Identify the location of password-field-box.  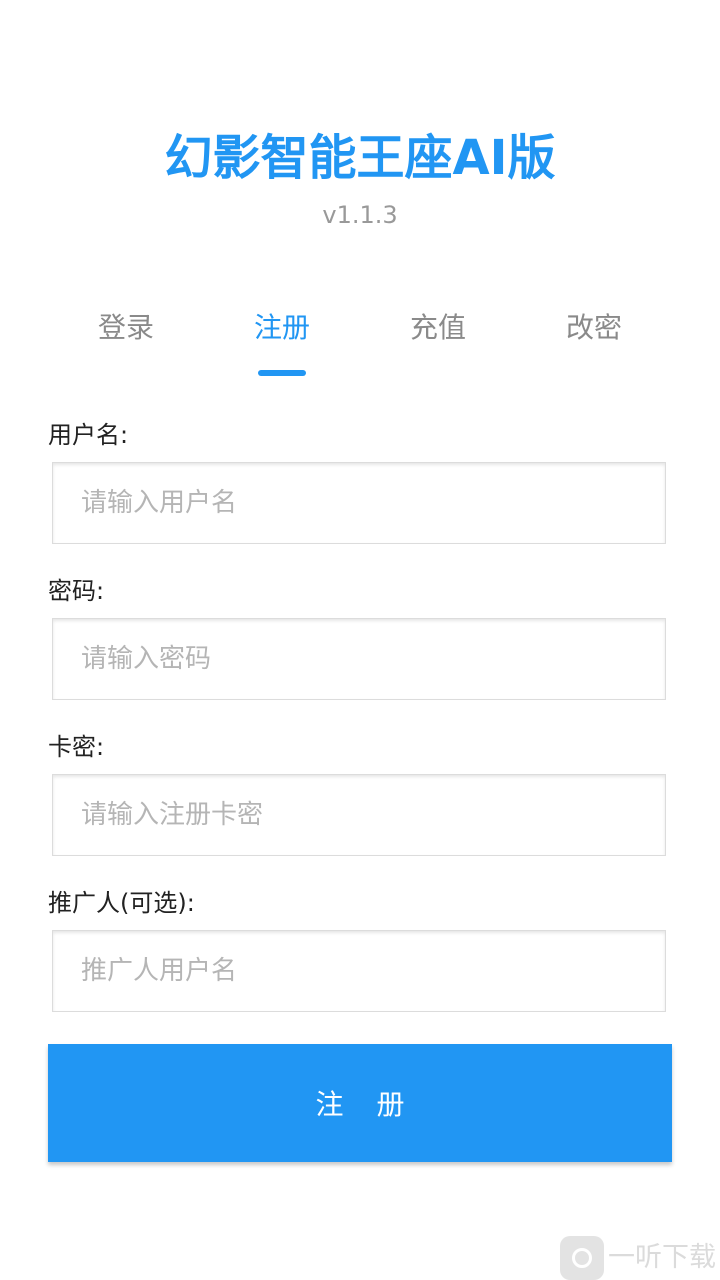
(359, 659).